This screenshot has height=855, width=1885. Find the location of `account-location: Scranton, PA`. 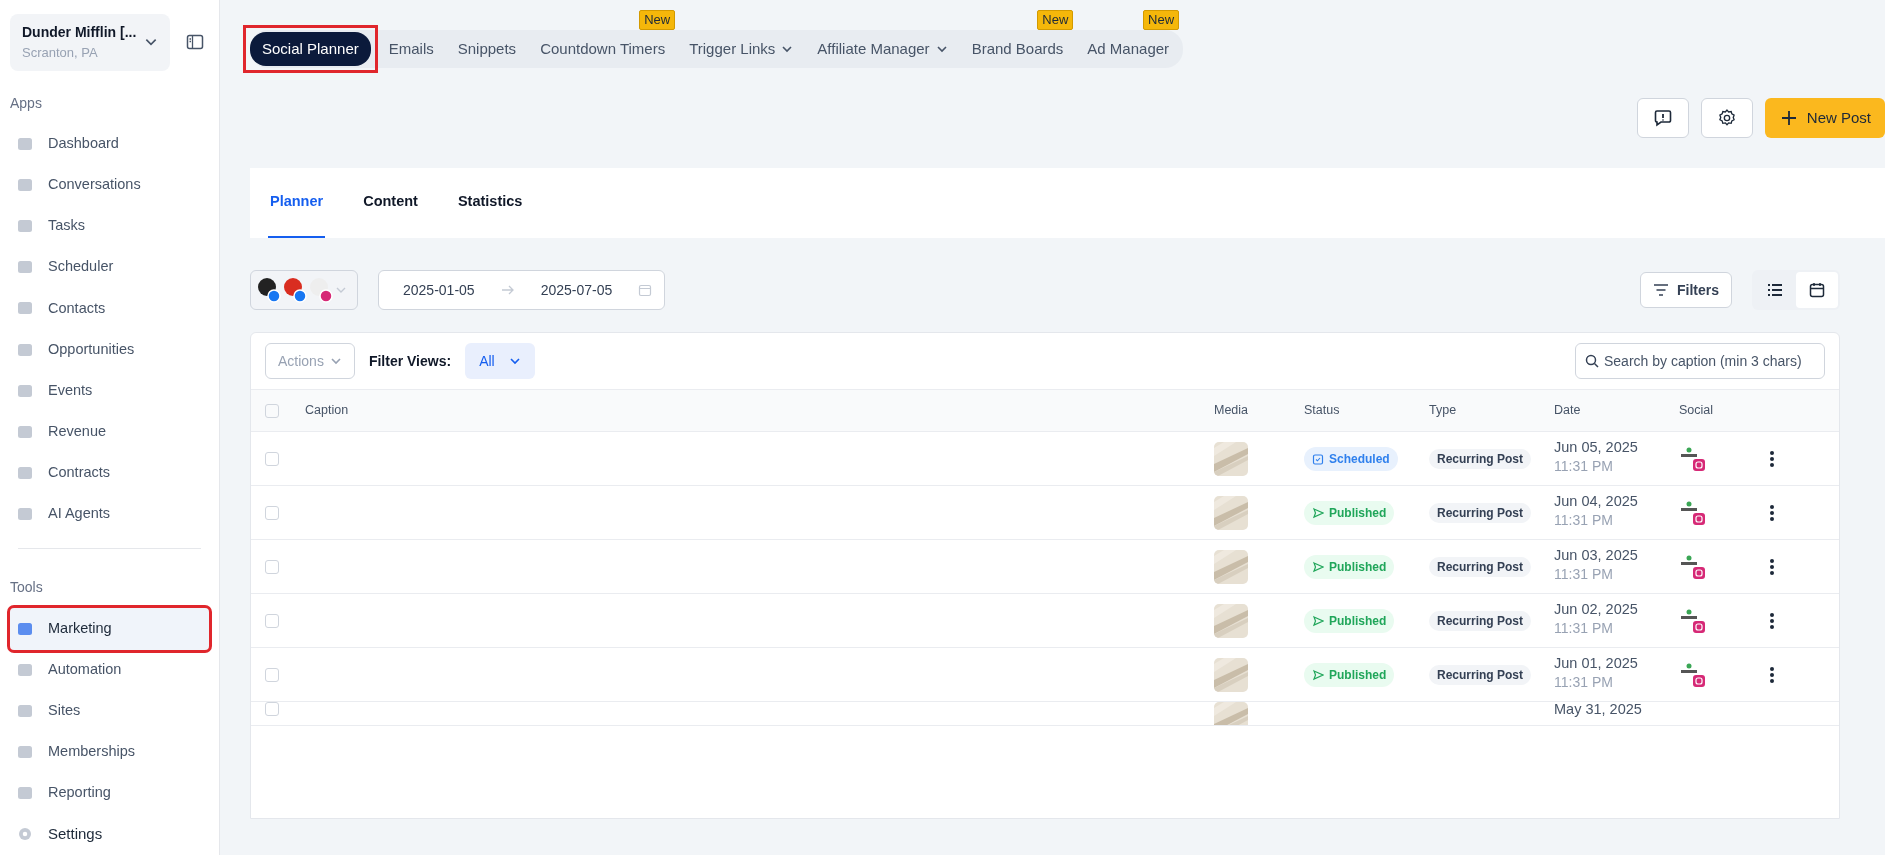

account-location: Scranton, PA is located at coordinates (60, 53).